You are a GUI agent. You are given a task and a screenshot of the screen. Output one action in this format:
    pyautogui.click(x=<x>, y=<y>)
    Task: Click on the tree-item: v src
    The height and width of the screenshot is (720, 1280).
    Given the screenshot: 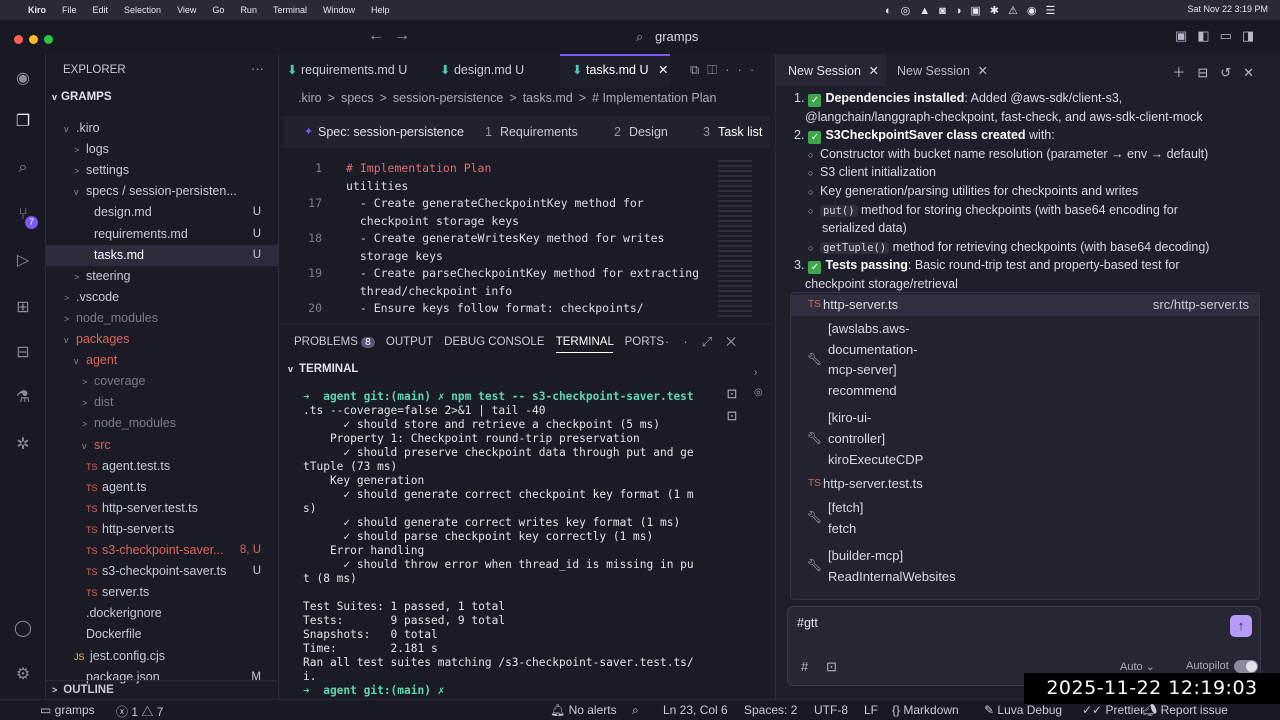 What is the action you would take?
    pyautogui.click(x=162, y=445)
    